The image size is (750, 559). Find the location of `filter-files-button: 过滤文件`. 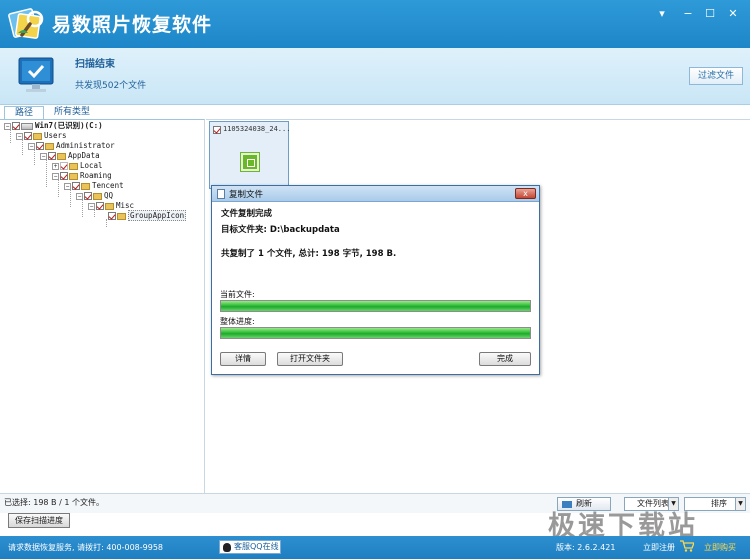

filter-files-button: 过滤文件 is located at coordinates (716, 76).